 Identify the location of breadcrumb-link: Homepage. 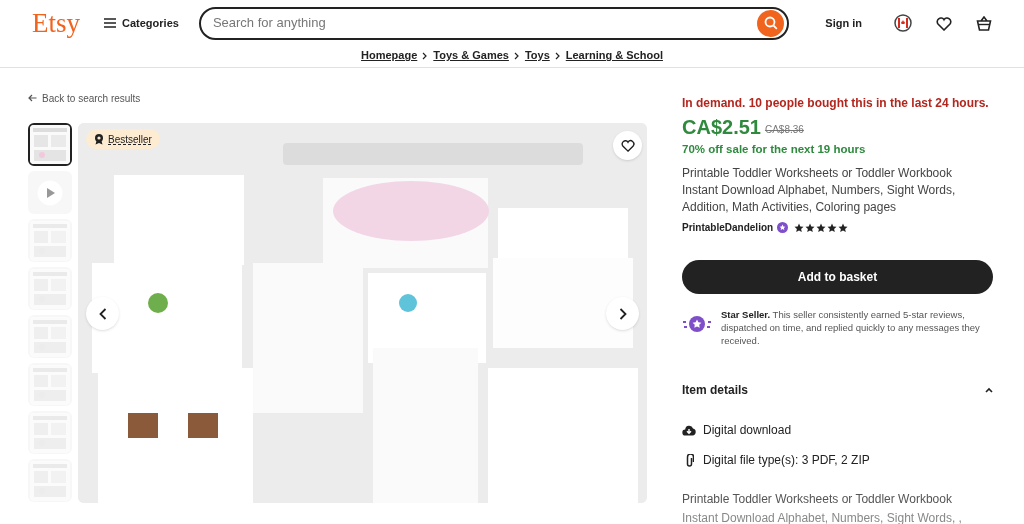
(389, 55).